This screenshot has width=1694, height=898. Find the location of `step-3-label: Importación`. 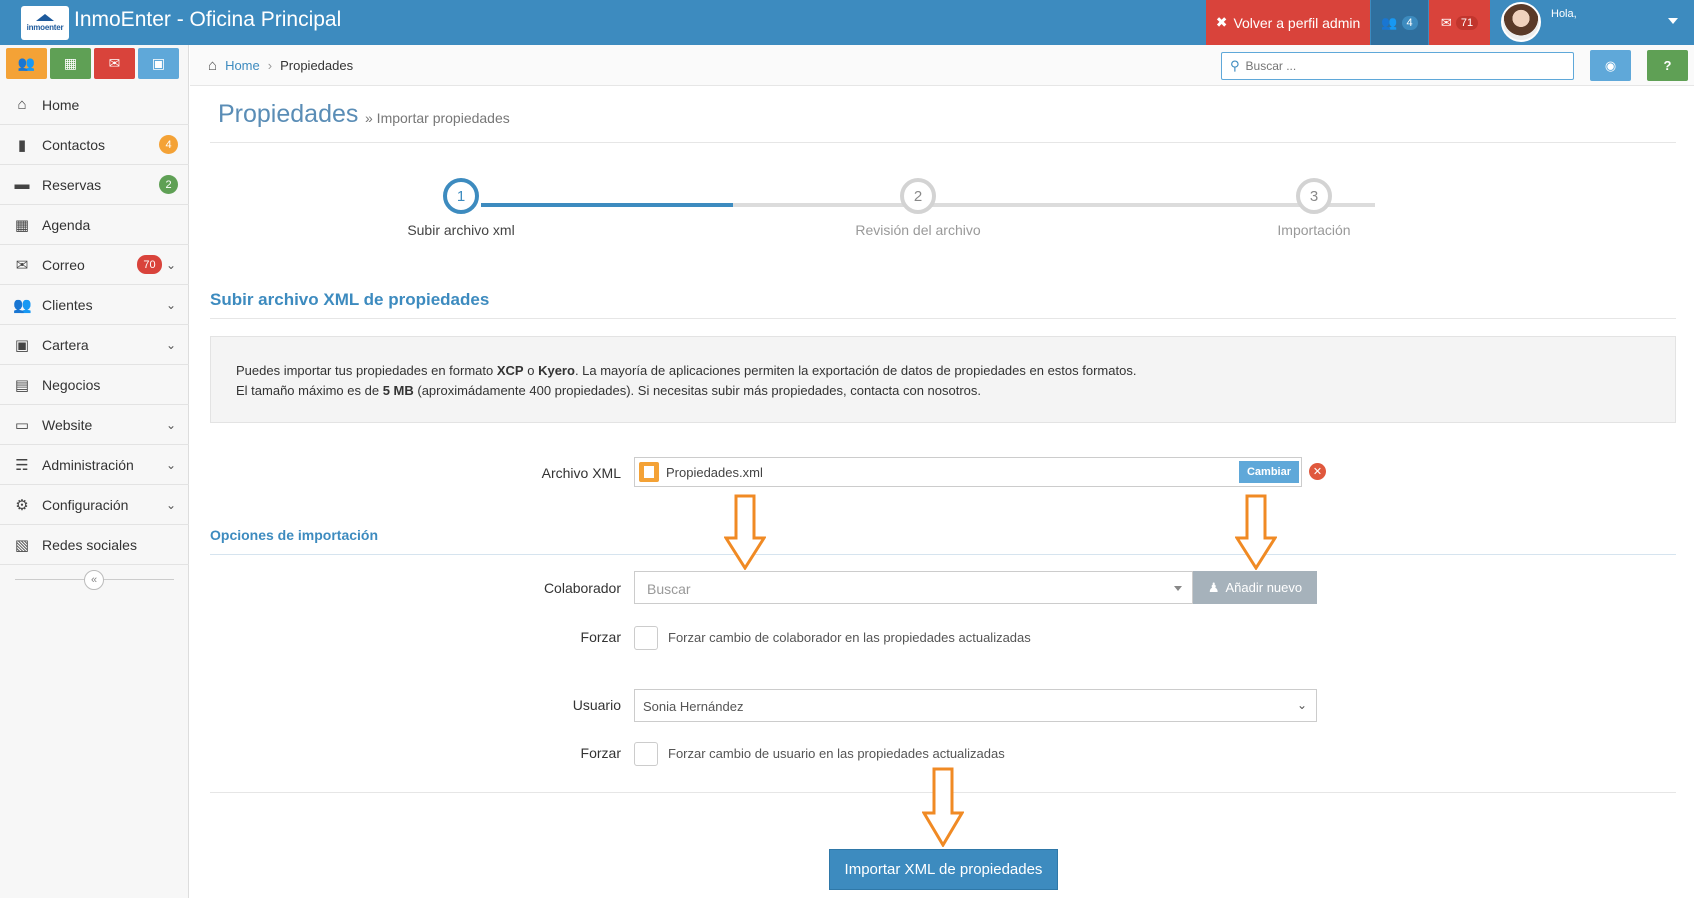

step-3-label: Importación is located at coordinates (1314, 230).